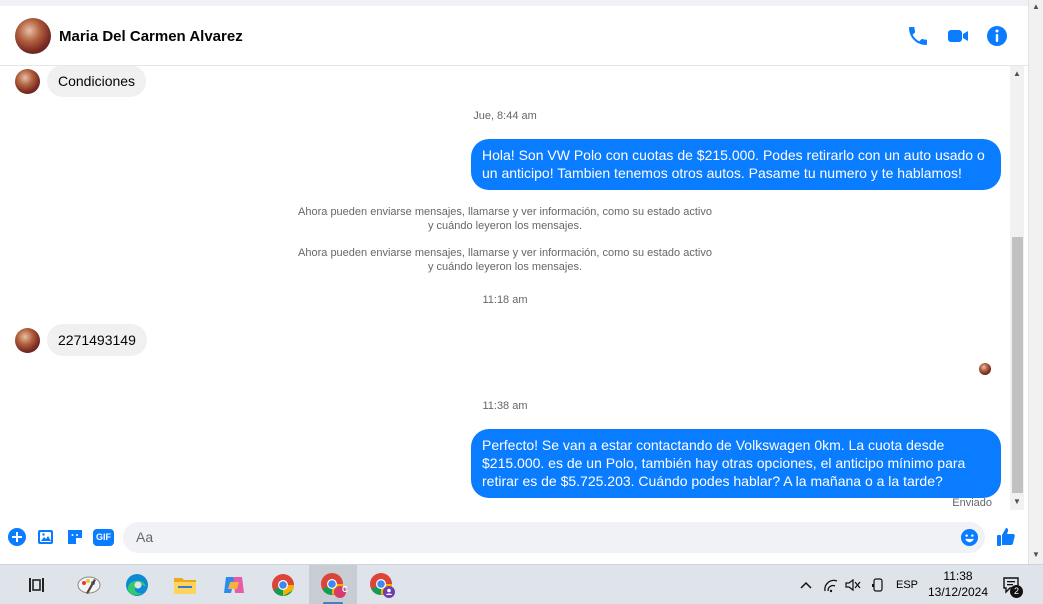 Image resolution: width=1043 pixels, height=604 pixels. What do you see at coordinates (546, 537) in the screenshot?
I see `message-input` at bounding box center [546, 537].